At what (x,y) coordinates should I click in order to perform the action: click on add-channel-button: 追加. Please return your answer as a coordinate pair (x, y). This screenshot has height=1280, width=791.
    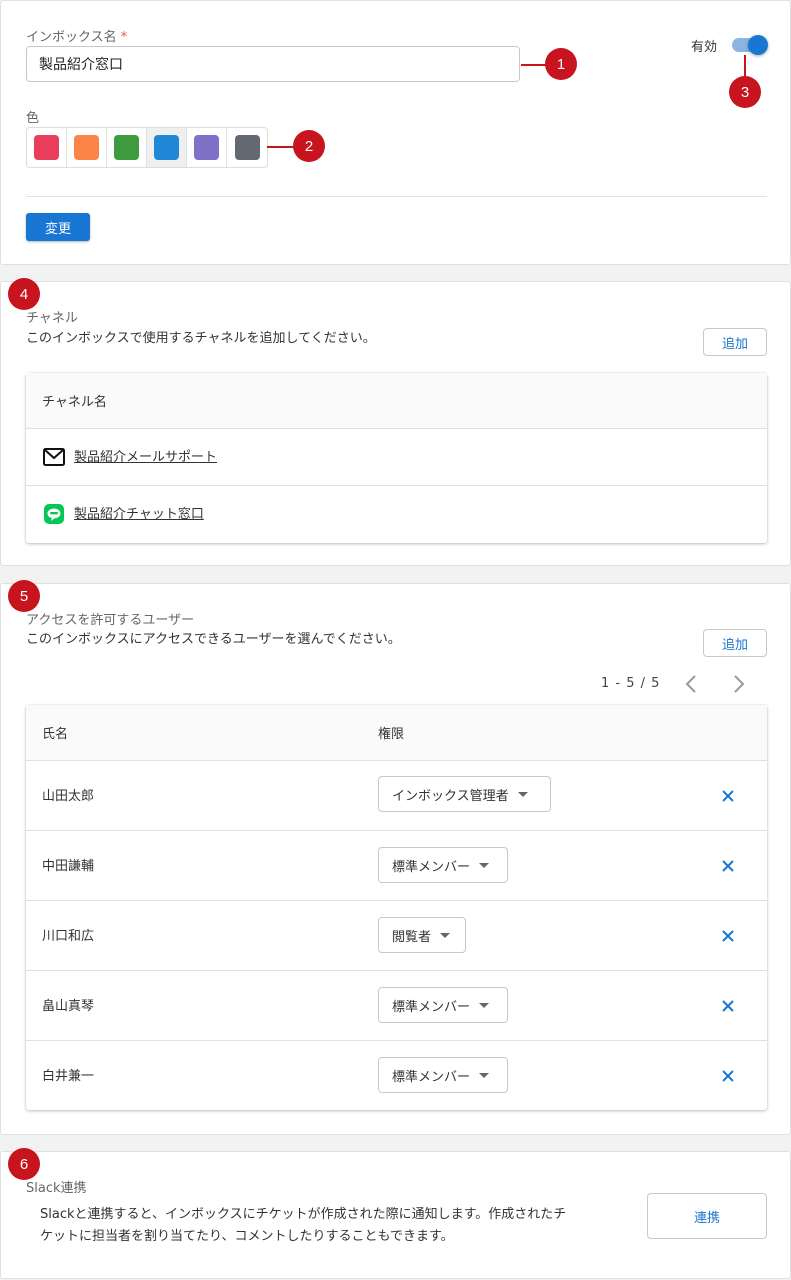
    Looking at the image, I should click on (735, 342).